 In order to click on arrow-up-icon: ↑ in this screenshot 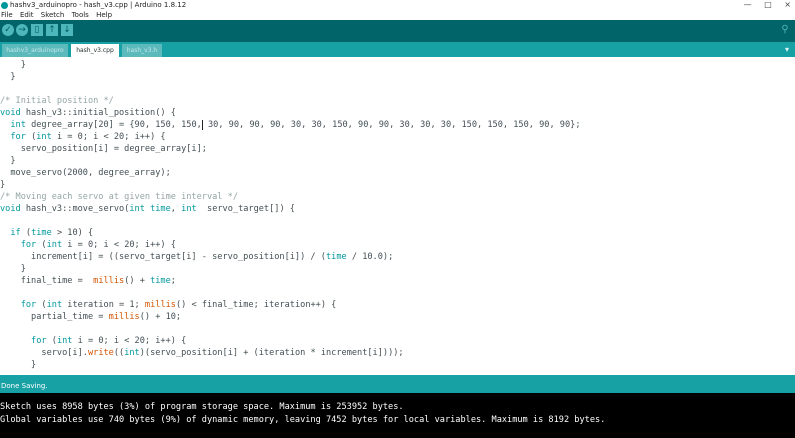, I will do `click(52, 30)`.